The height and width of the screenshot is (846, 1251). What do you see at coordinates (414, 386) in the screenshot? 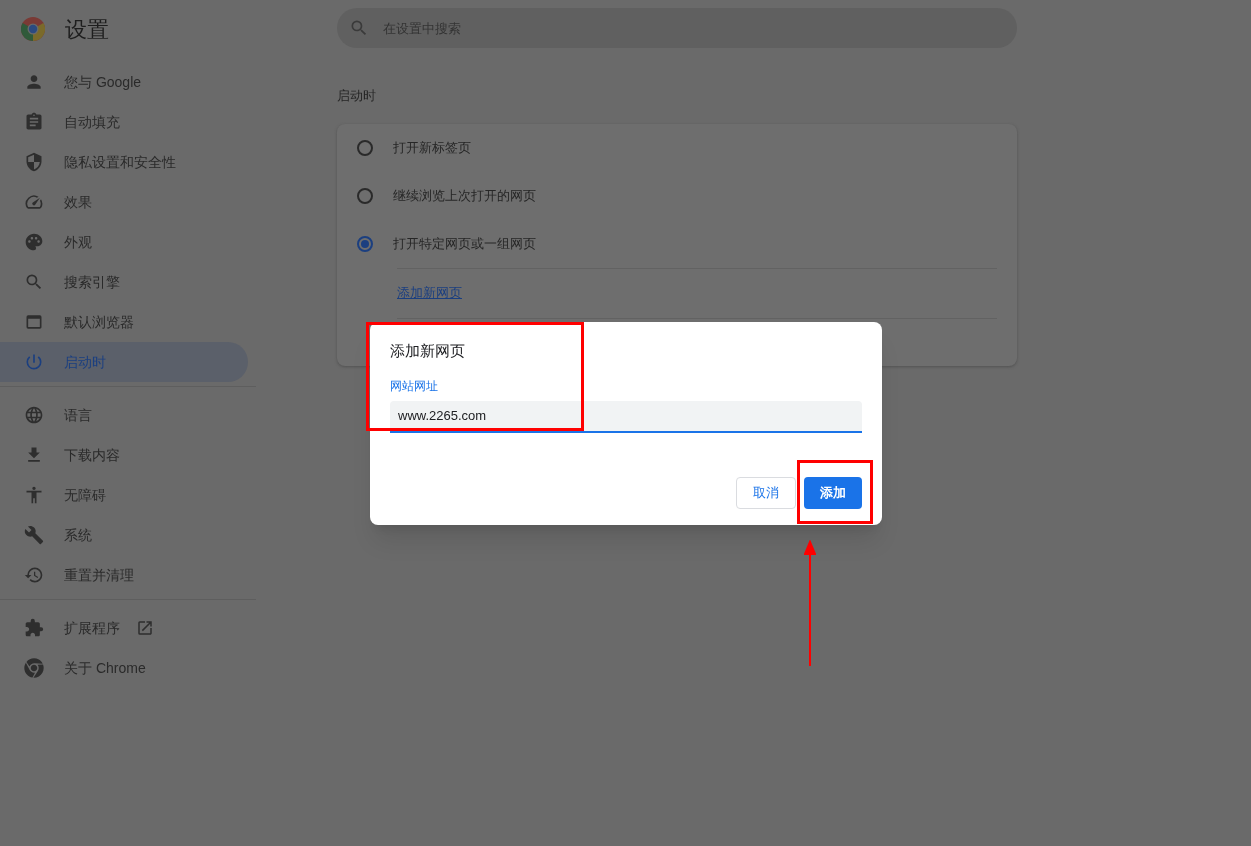
I see `field-label: 网站网址` at bounding box center [414, 386].